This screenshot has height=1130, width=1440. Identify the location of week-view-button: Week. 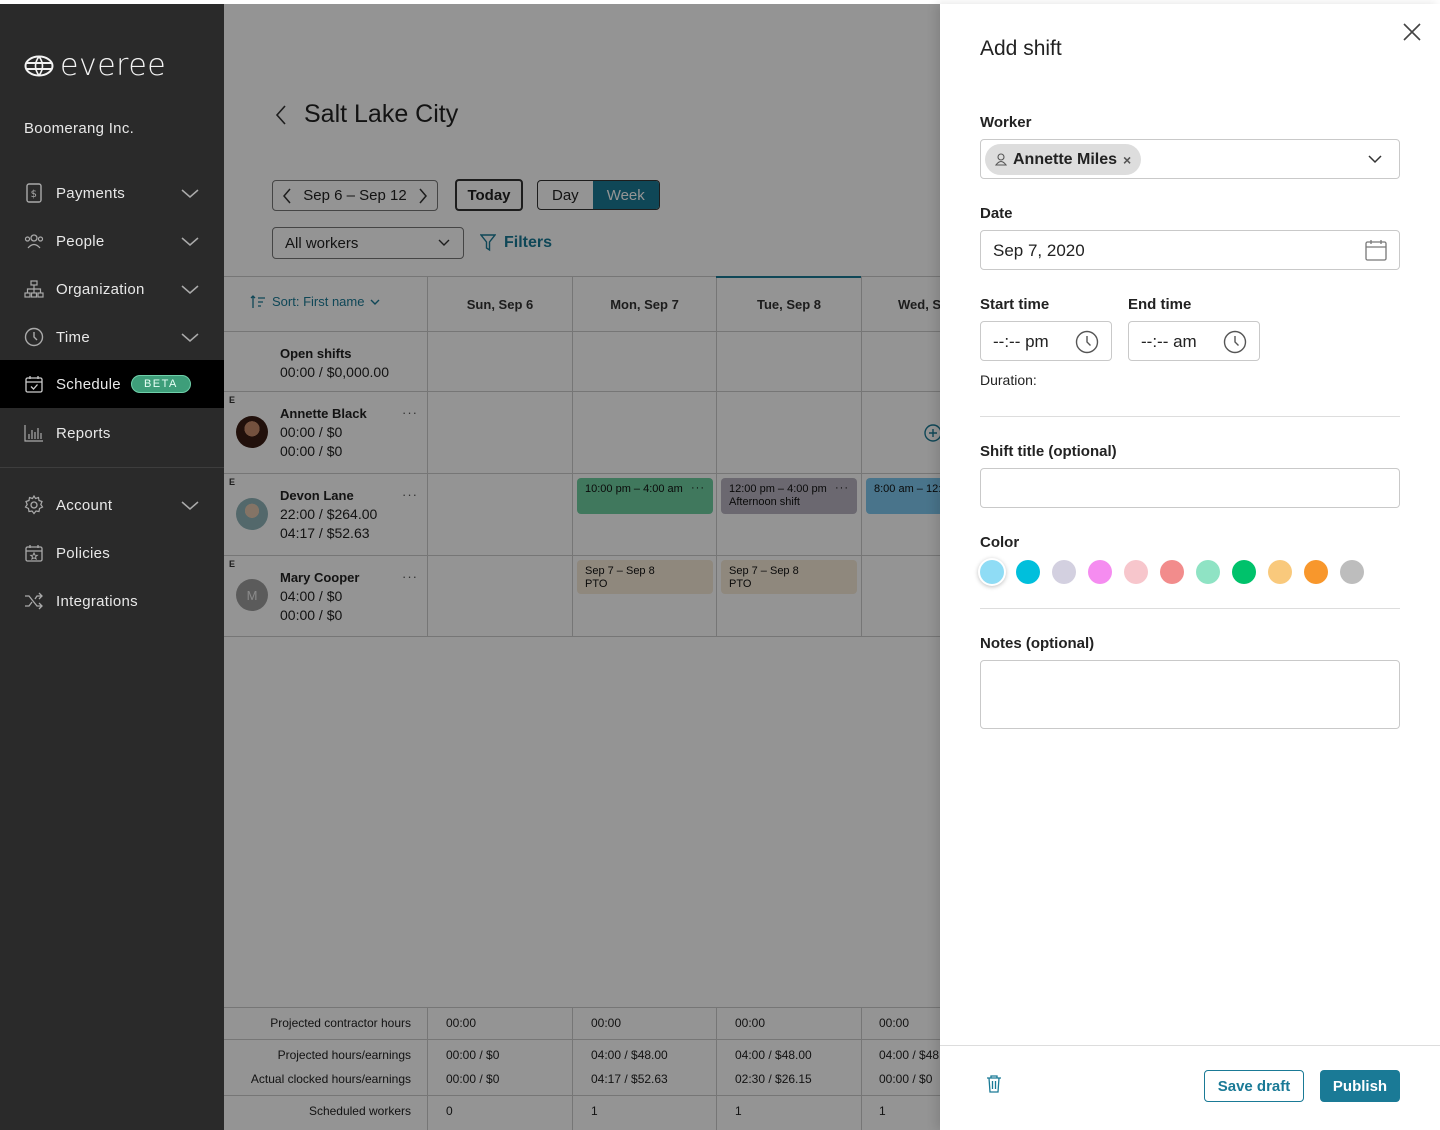
(625, 195).